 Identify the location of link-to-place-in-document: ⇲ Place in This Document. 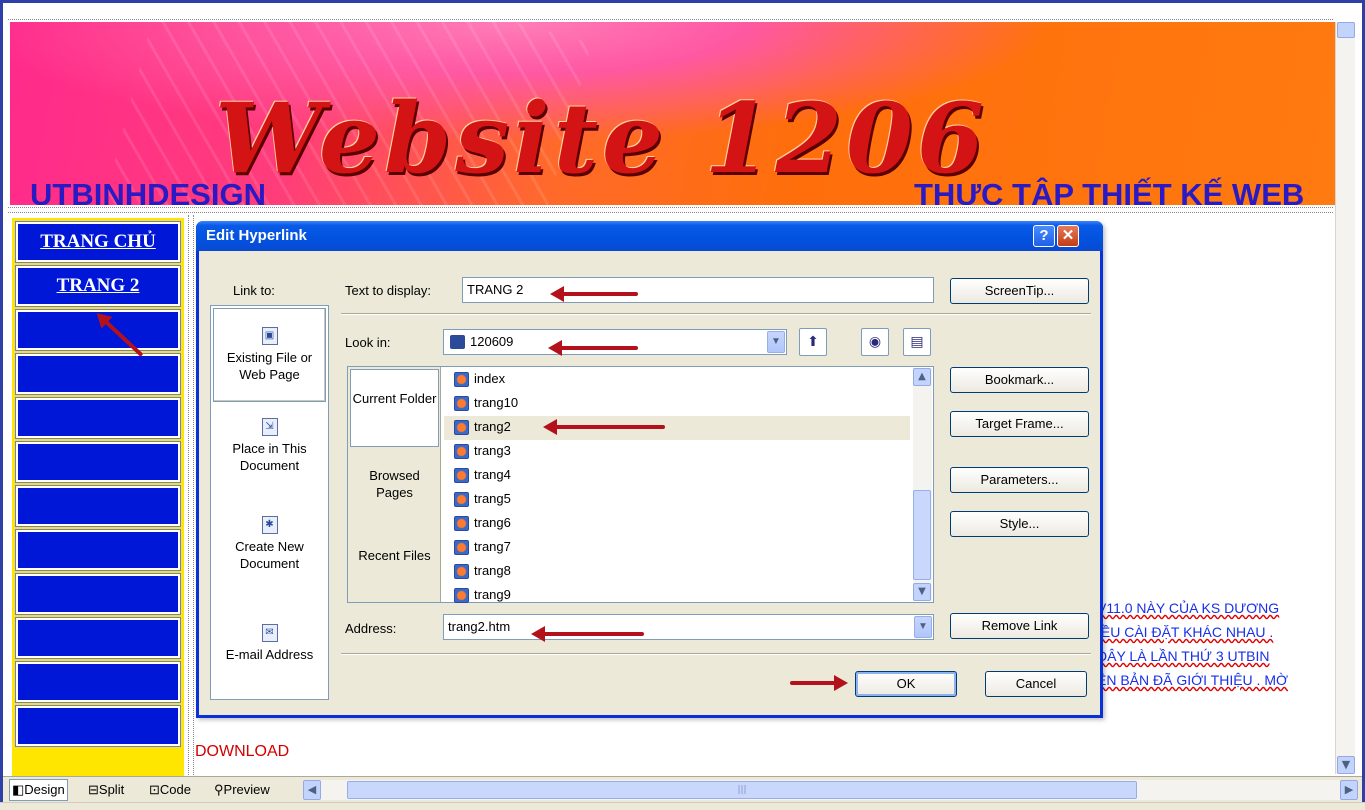
(269, 458).